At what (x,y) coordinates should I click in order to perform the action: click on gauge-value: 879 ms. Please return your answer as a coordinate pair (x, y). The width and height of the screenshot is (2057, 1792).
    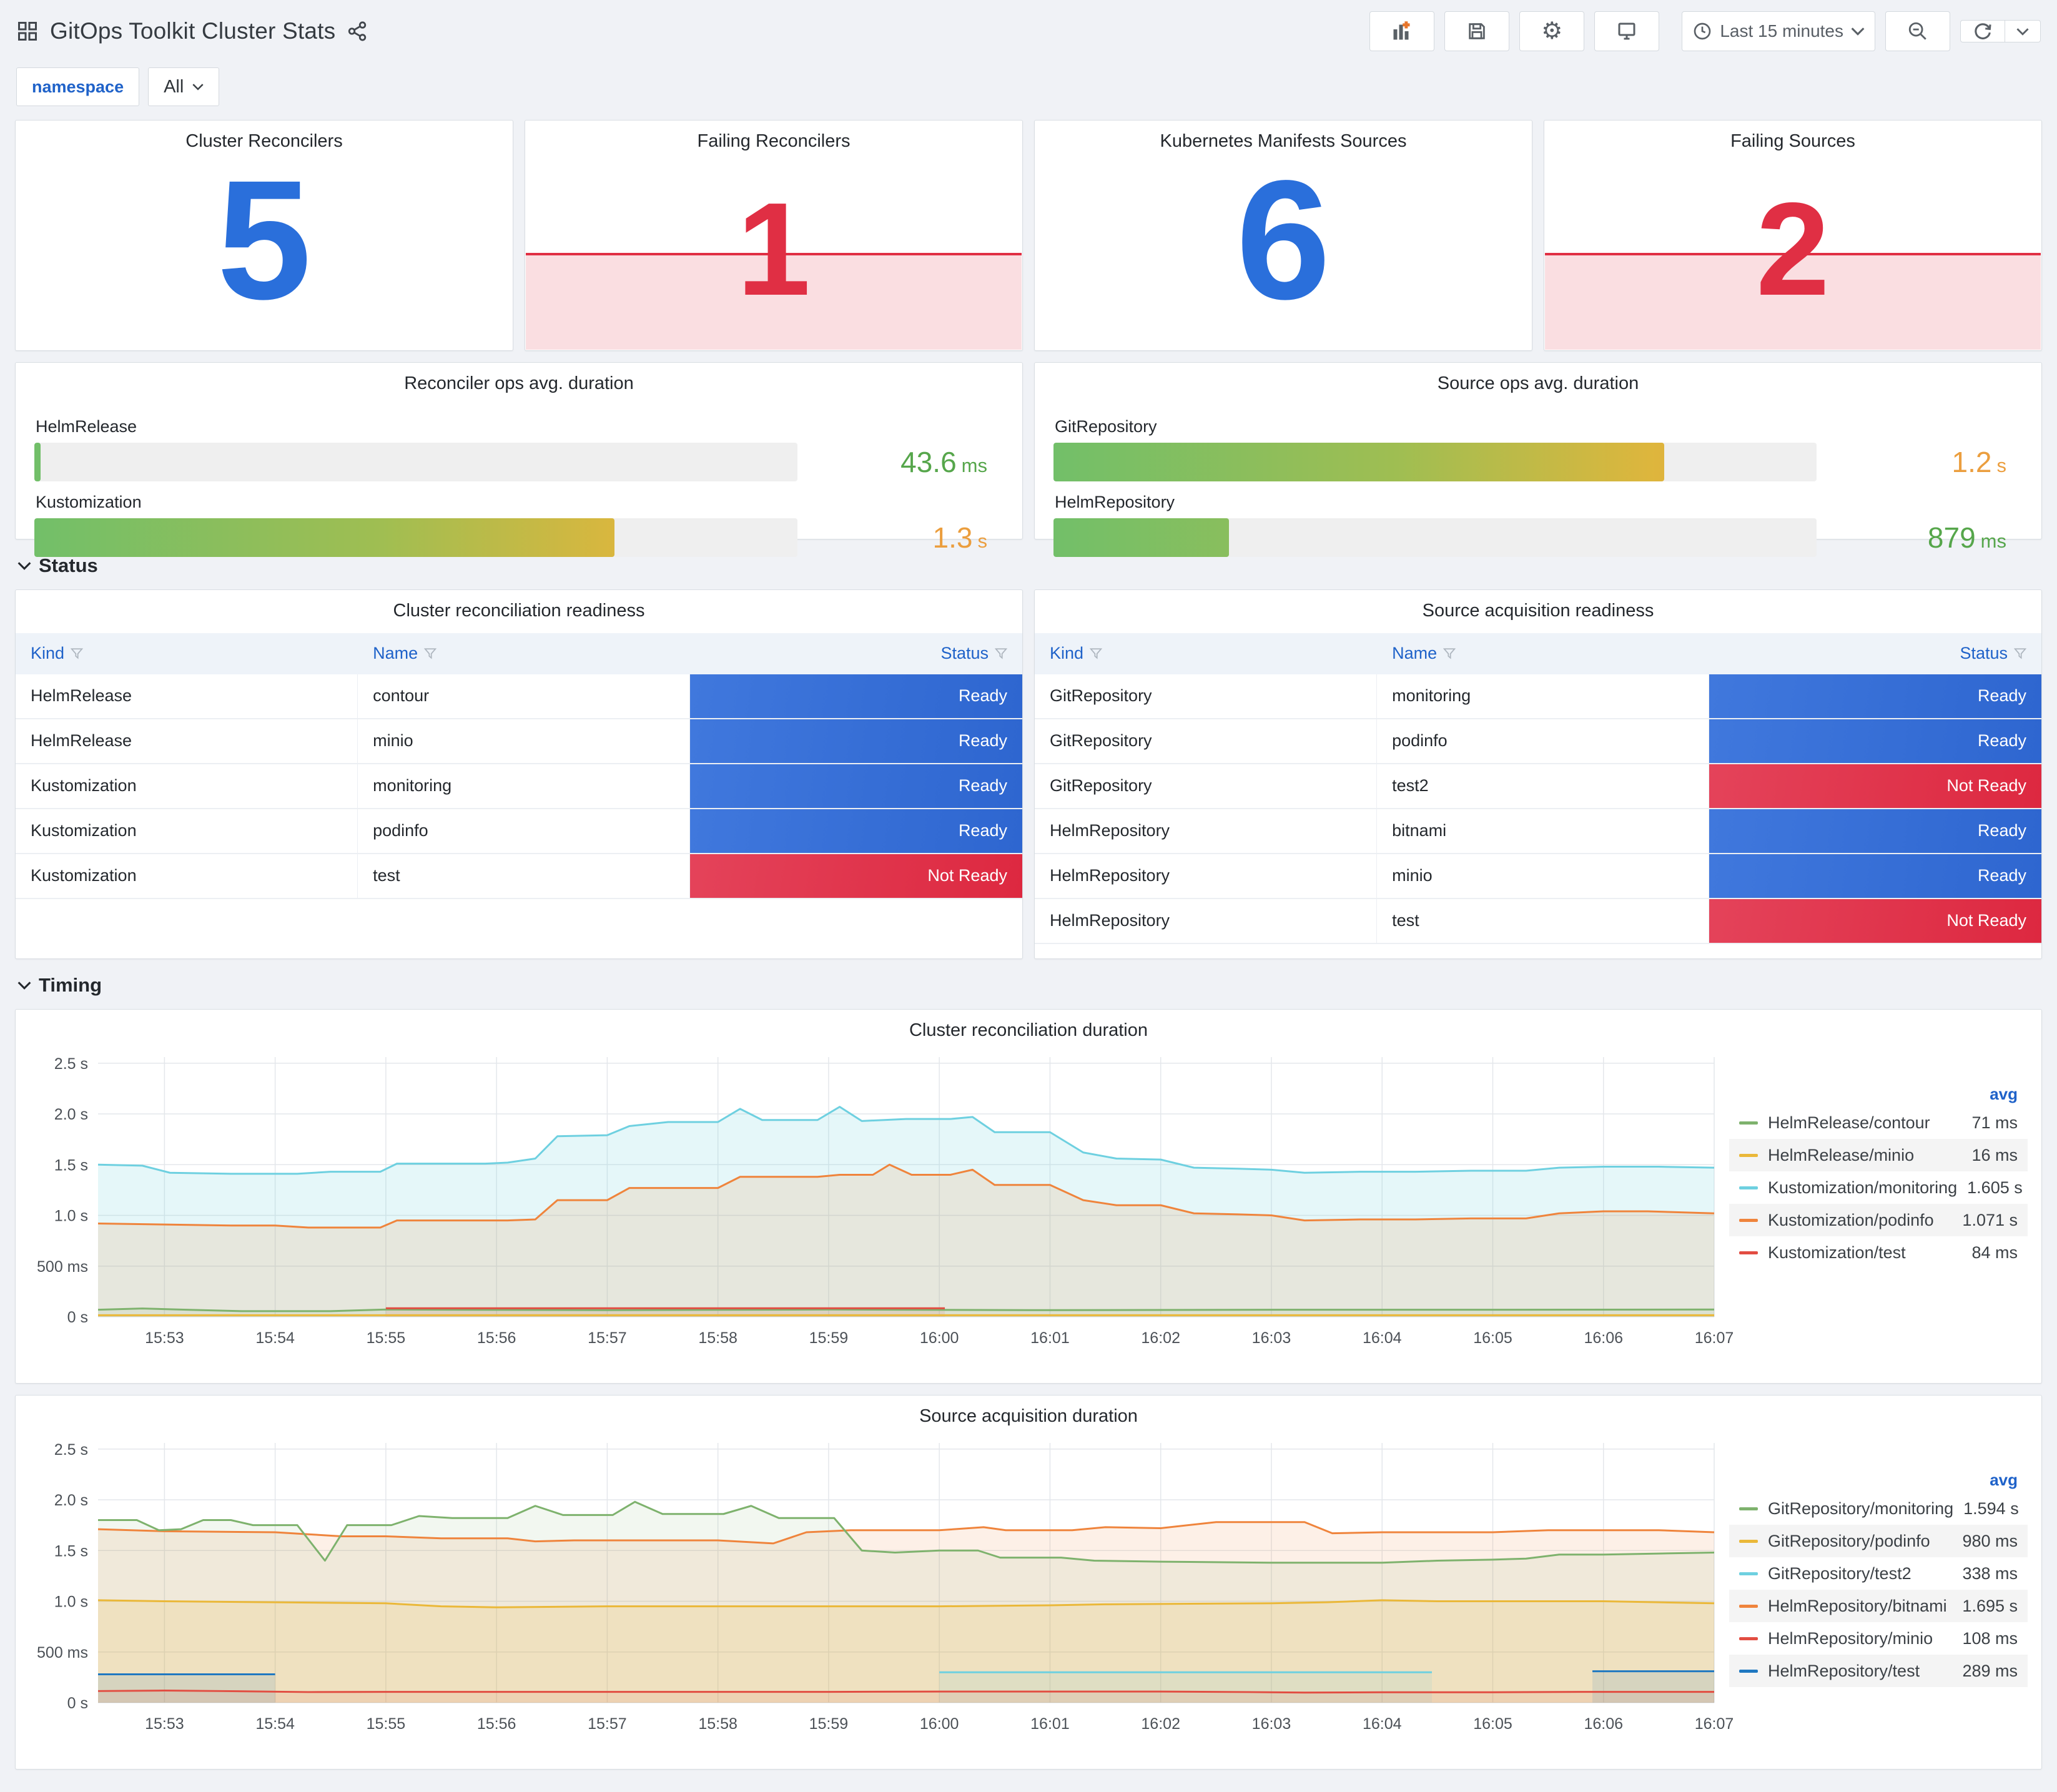
    Looking at the image, I should click on (1920, 537).